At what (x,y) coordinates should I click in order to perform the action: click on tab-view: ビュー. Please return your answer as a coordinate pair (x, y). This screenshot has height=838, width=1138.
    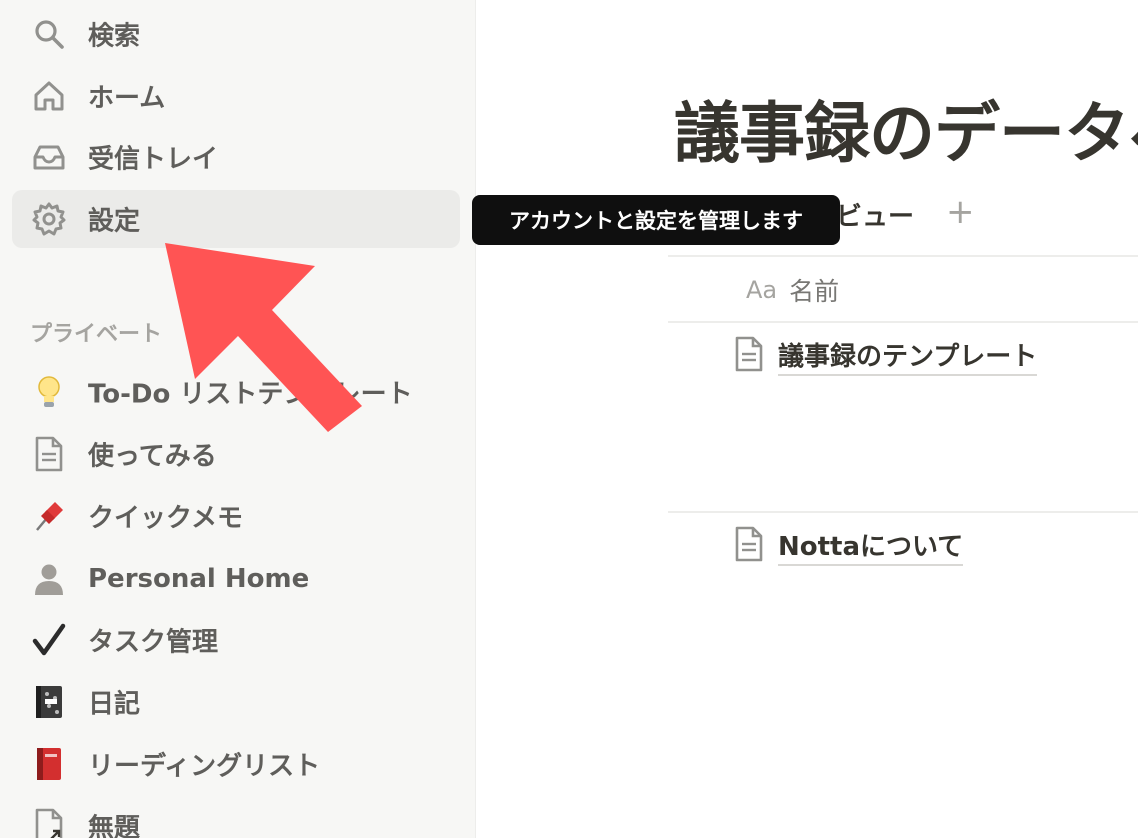
    Looking at the image, I should click on (875, 214).